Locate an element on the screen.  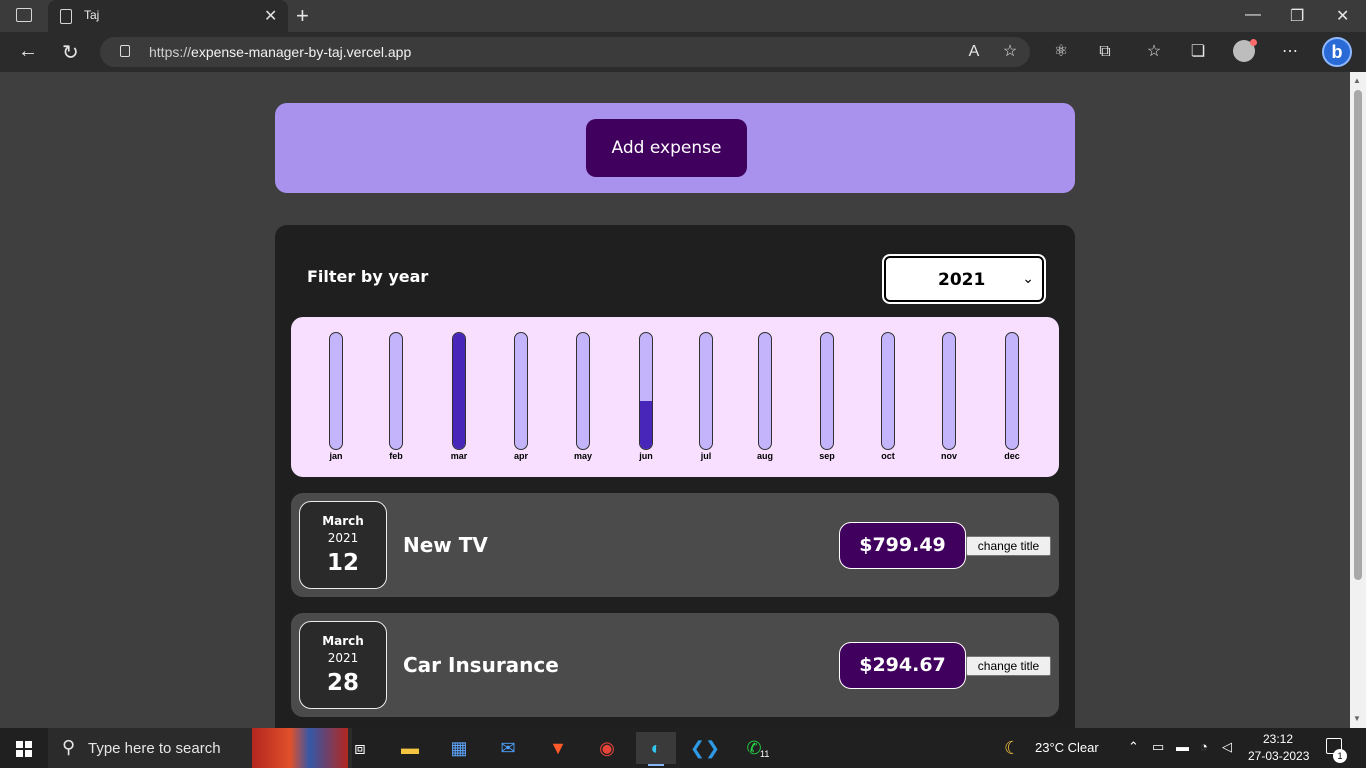
task-view-icon: ⧈ is located at coordinates (360, 748).